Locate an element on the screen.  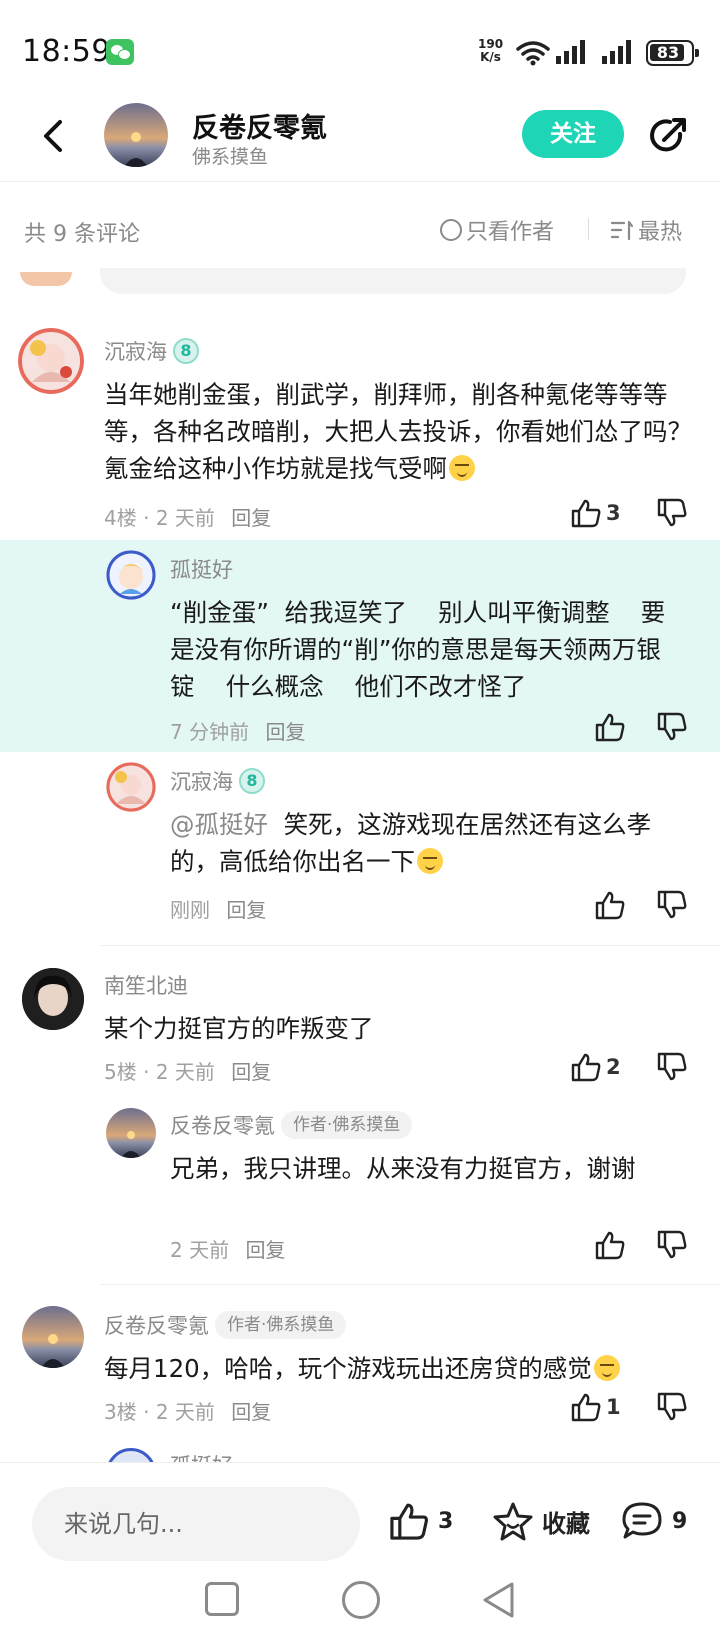
battery-icon: 83 is located at coordinates (672, 53).